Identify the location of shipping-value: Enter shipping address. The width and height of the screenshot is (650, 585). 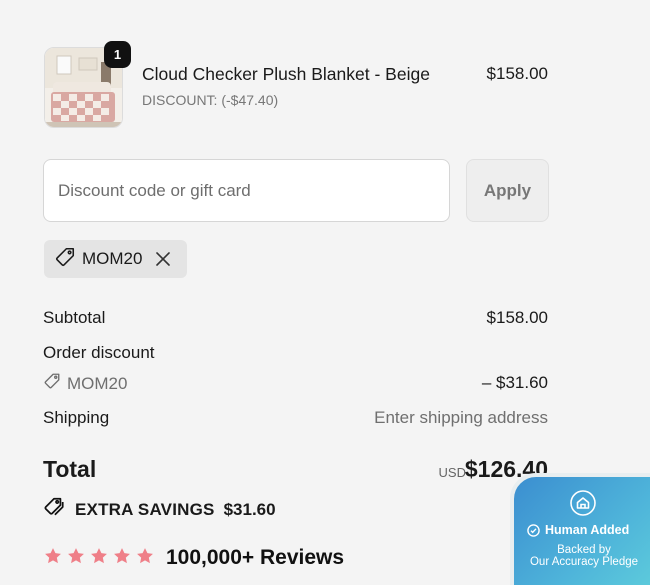
(461, 417).